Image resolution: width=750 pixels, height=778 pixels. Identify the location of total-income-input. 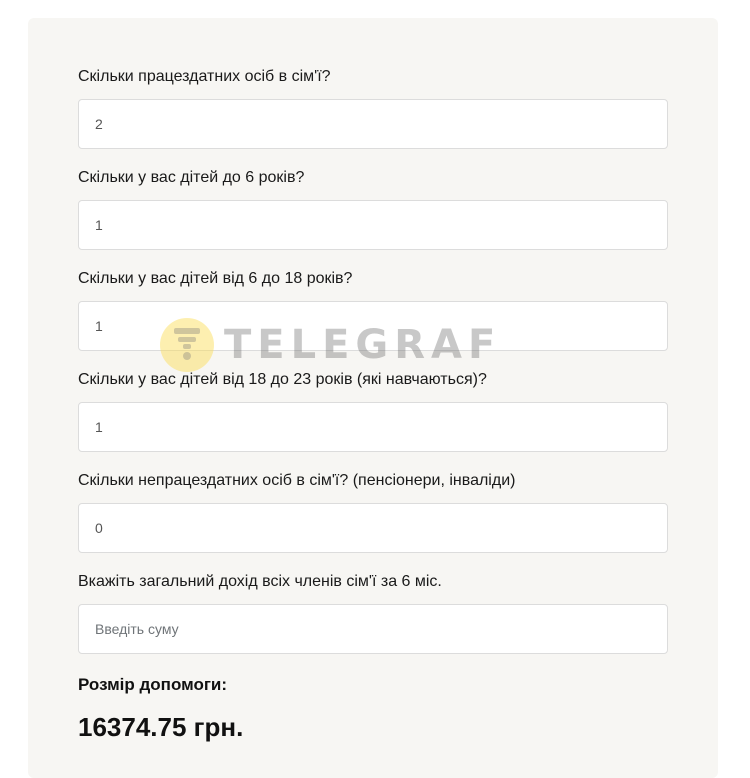
(373, 629).